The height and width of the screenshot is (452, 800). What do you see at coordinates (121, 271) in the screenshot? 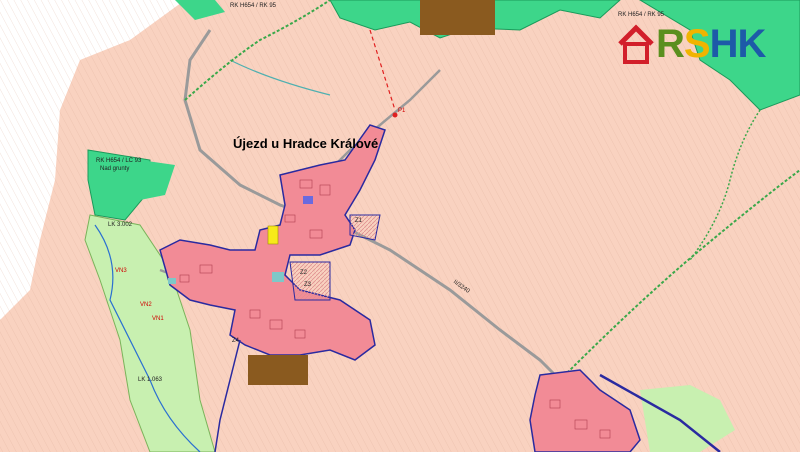
I see `plot-label-vn3: VN3` at bounding box center [121, 271].